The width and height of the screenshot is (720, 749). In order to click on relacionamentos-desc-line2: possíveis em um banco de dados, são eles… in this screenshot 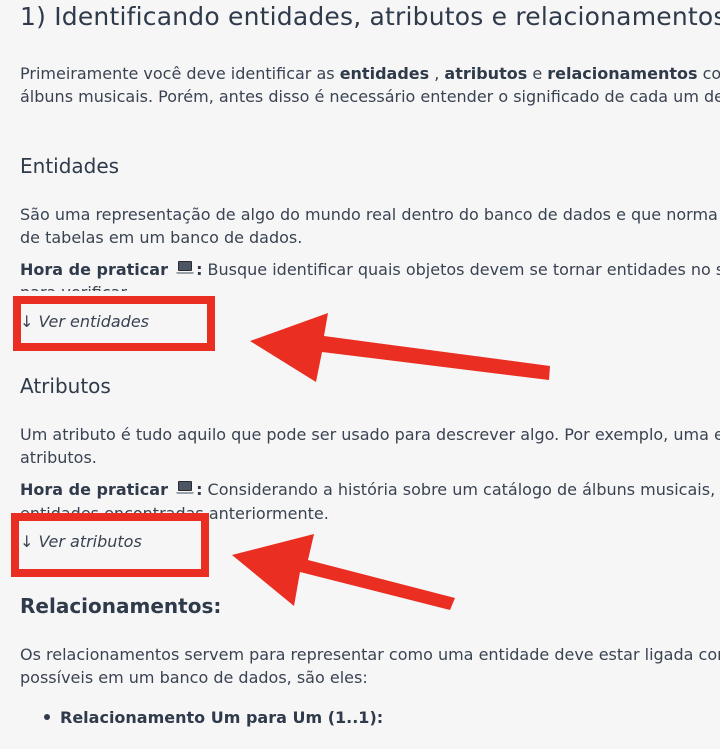, I will do `click(194, 677)`.